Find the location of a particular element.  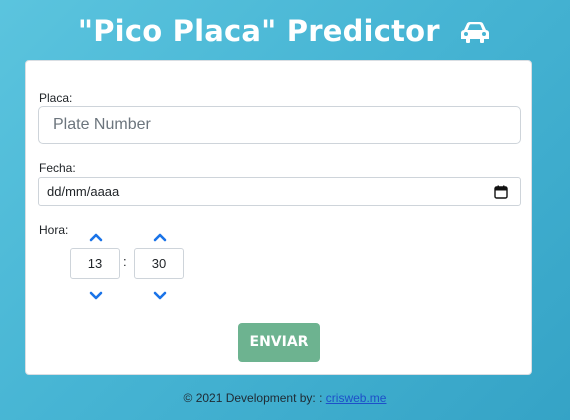

minute-decrement-chevron-down-icon is located at coordinates (160, 295).